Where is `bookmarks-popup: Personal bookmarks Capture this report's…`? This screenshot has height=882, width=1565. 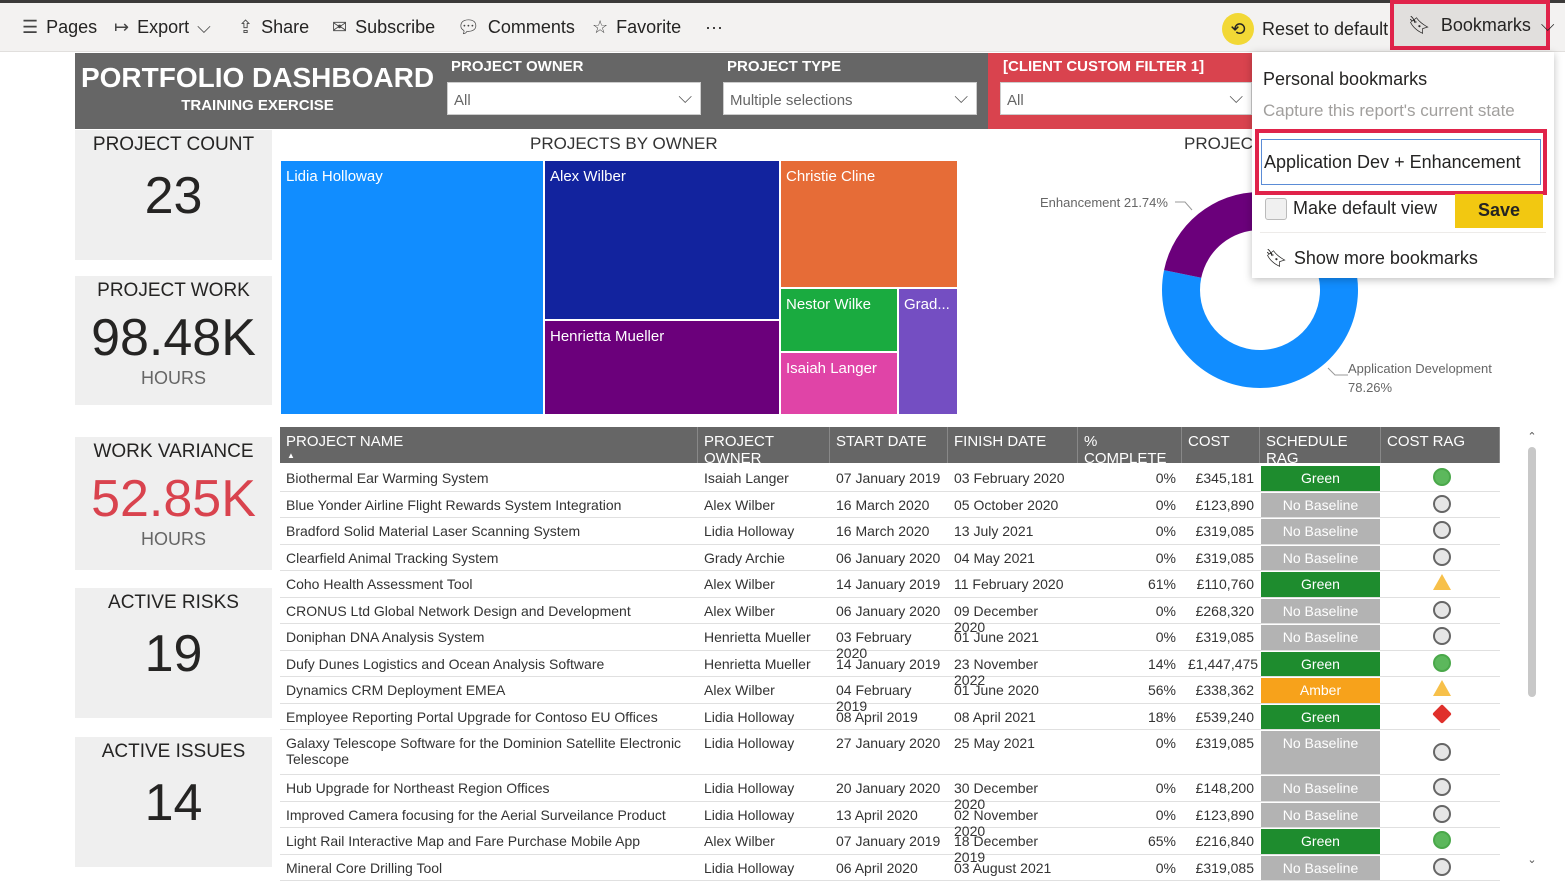
bookmarks-popup: Personal bookmarks Capture this report's… is located at coordinates (1403, 165).